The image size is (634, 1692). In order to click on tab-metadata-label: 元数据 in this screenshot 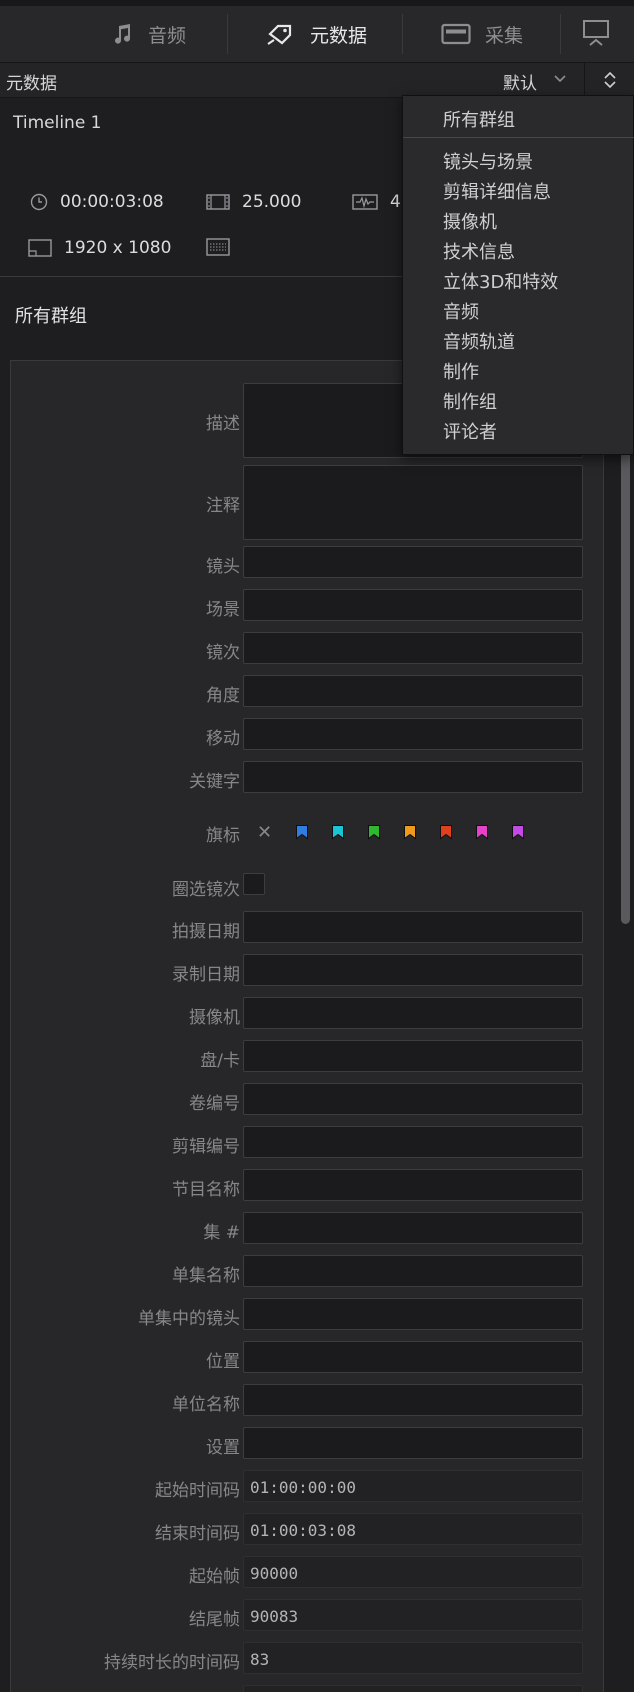, I will do `click(339, 35)`.